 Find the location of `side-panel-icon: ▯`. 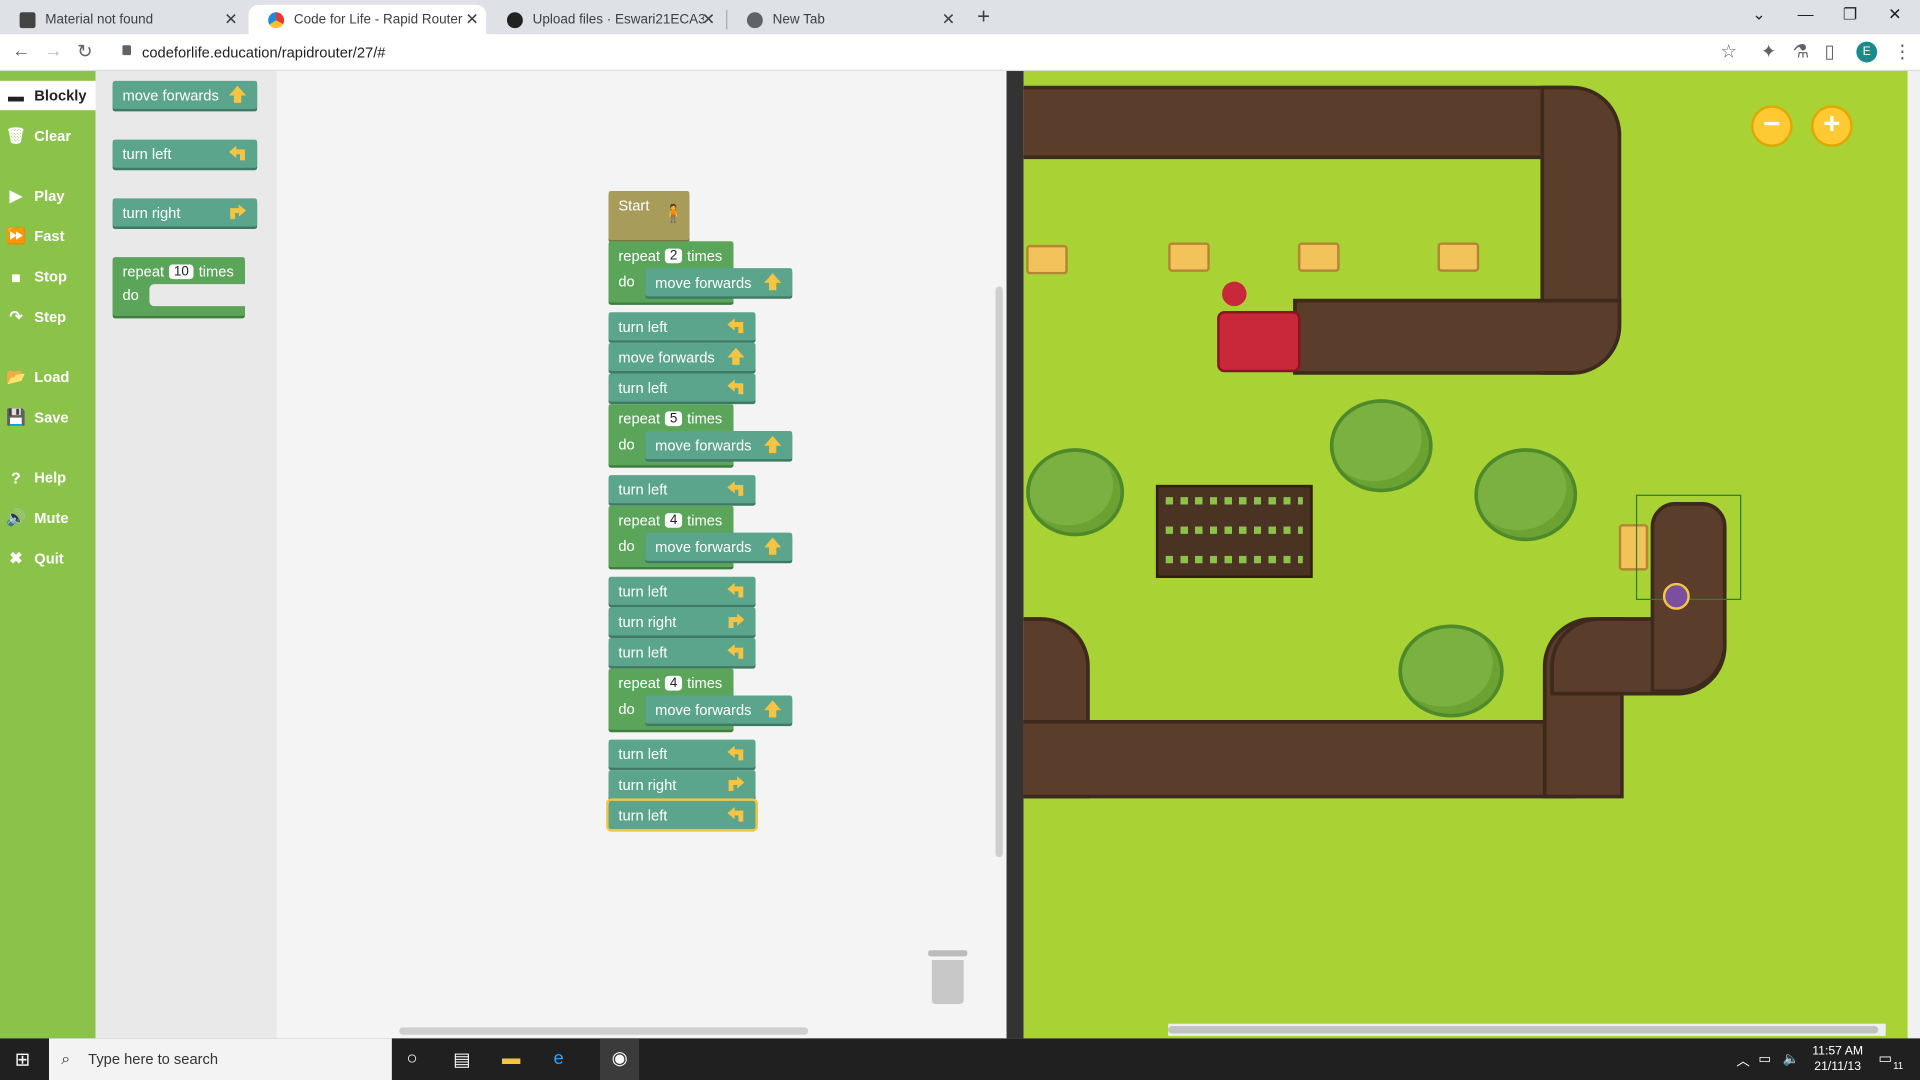

side-panel-icon: ▯ is located at coordinates (1830, 51).